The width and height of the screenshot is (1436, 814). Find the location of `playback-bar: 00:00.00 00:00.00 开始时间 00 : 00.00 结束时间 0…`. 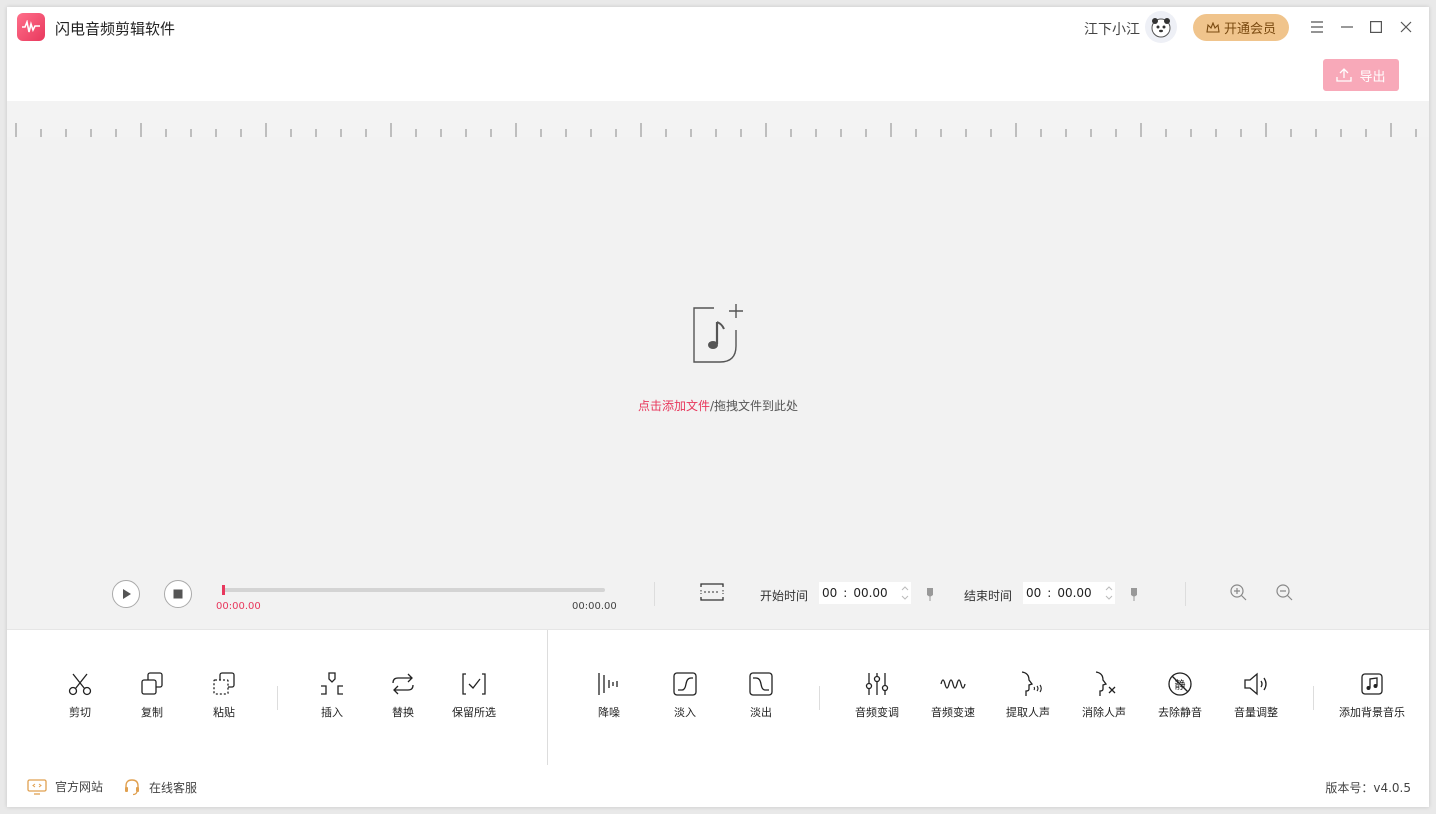

playback-bar: 00:00.00 00:00.00 开始时间 00 : 00.00 结束时间 0… is located at coordinates (718, 595).